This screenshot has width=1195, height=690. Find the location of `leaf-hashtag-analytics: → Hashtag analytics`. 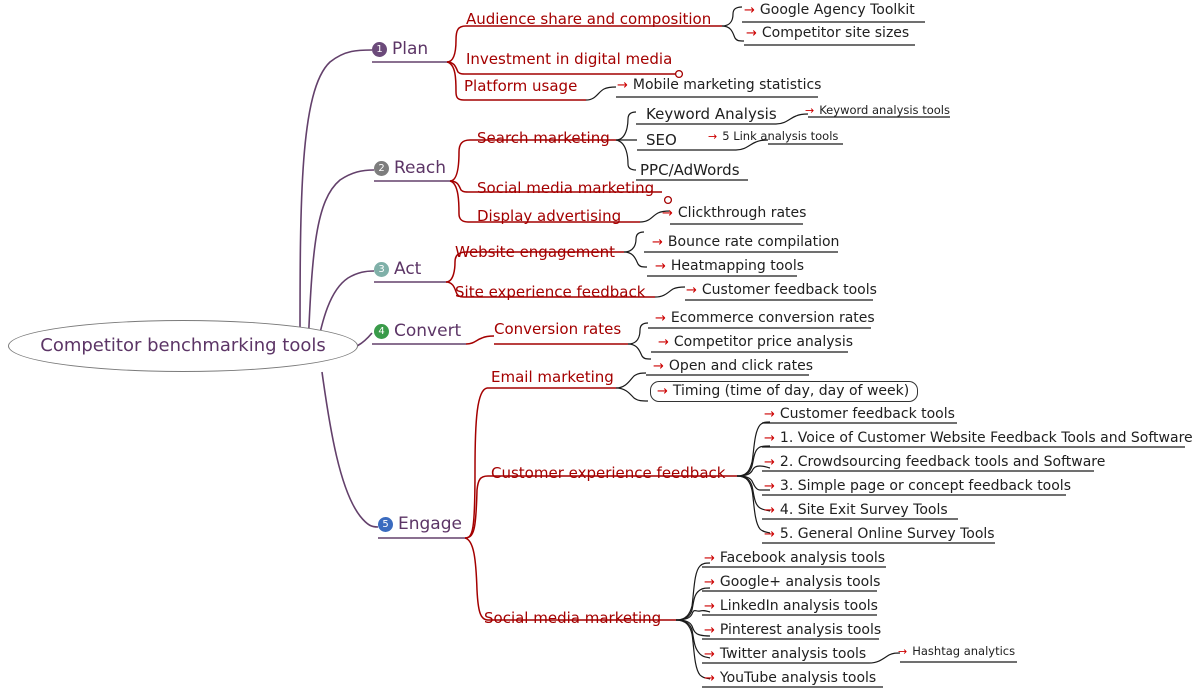

leaf-hashtag-analytics: → Hashtag analytics is located at coordinates (957, 651).